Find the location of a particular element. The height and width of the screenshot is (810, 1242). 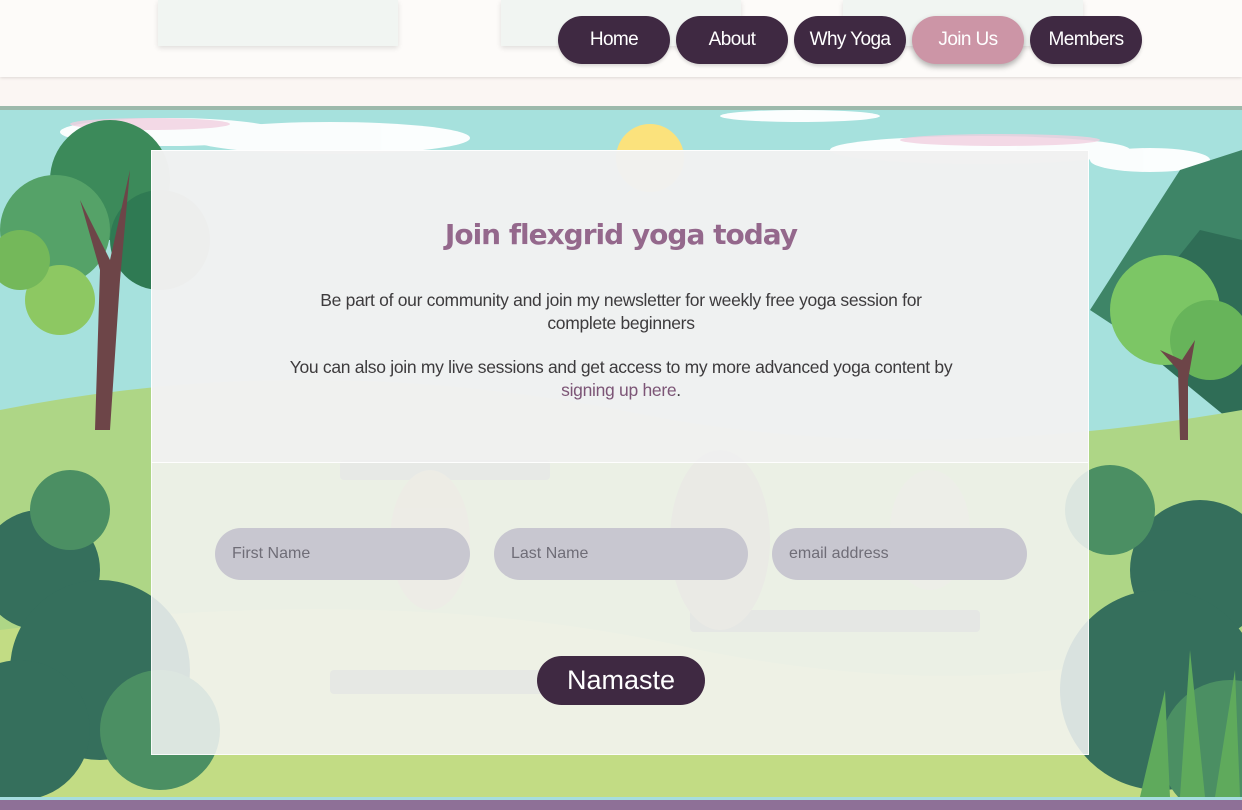

nav-about-button: About is located at coordinates (732, 40).